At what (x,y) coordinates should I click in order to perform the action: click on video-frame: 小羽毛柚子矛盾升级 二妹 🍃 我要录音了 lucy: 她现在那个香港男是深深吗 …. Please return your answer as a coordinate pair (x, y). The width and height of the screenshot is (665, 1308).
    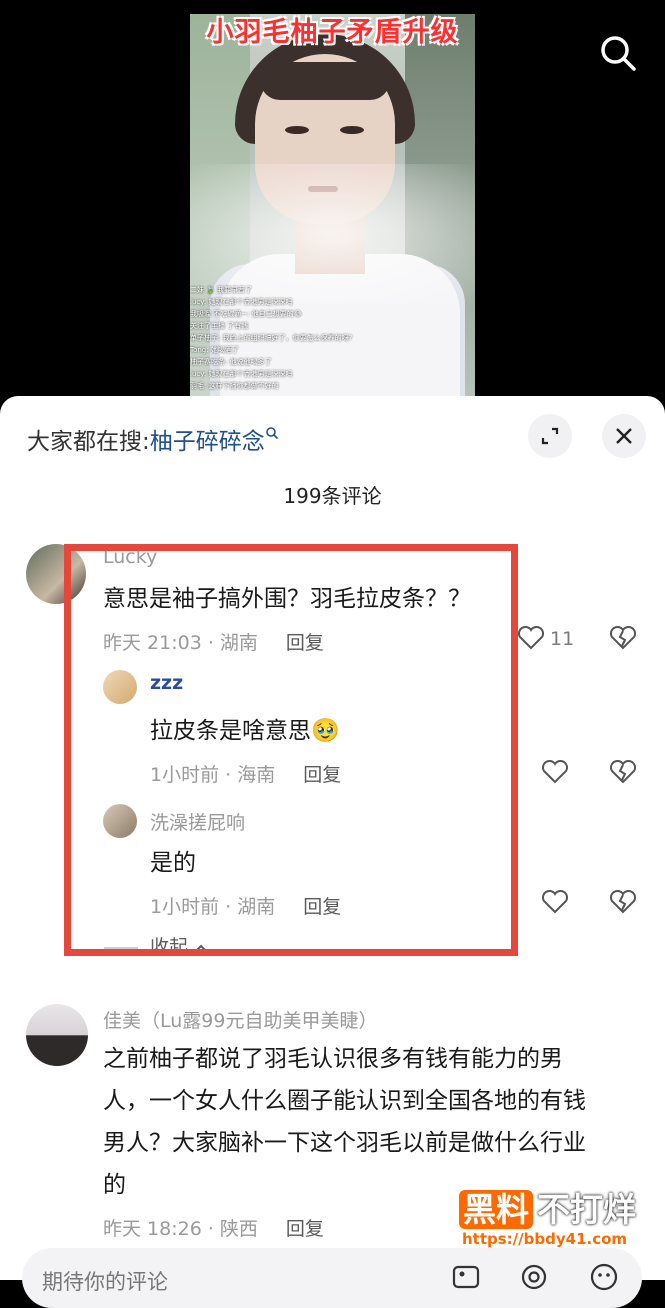
    Looking at the image, I should click on (332, 209).